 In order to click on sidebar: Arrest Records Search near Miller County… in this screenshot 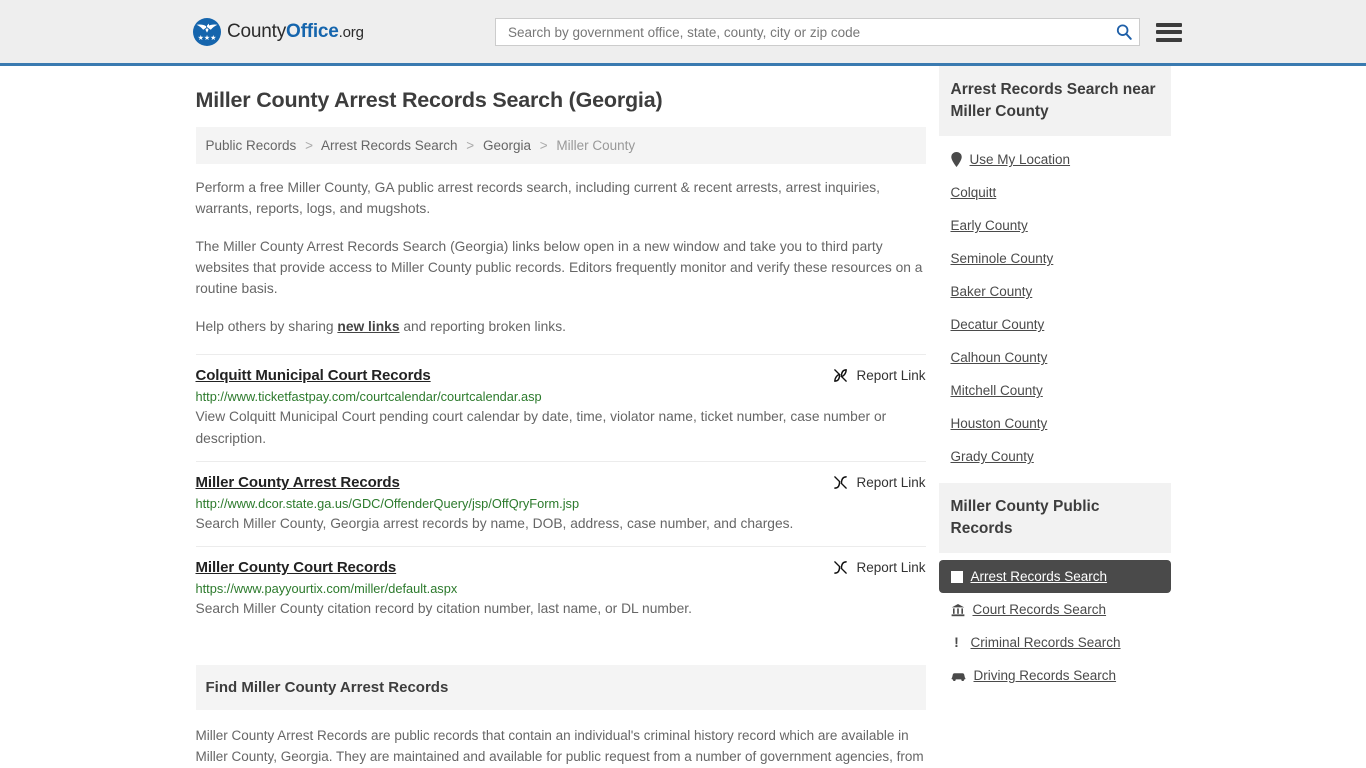, I will do `click(1054, 384)`.